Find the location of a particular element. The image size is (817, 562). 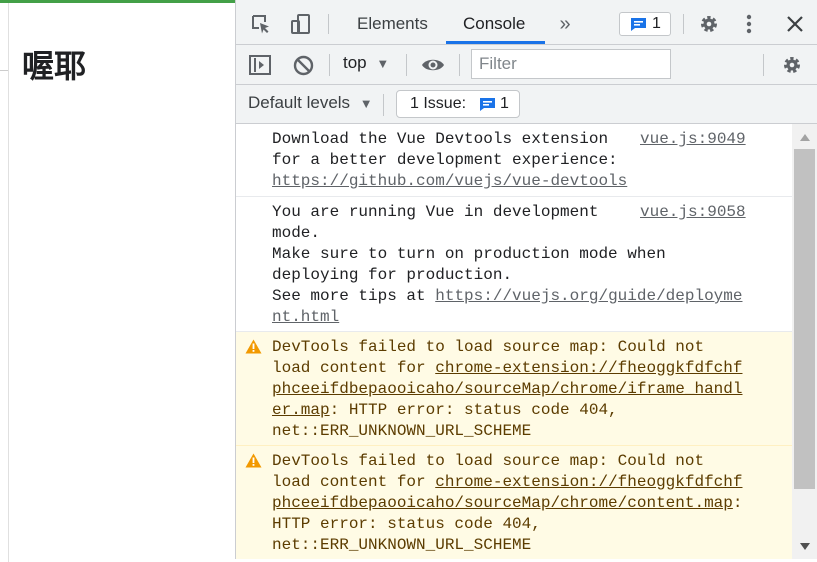

context-label: top is located at coordinates (355, 62).